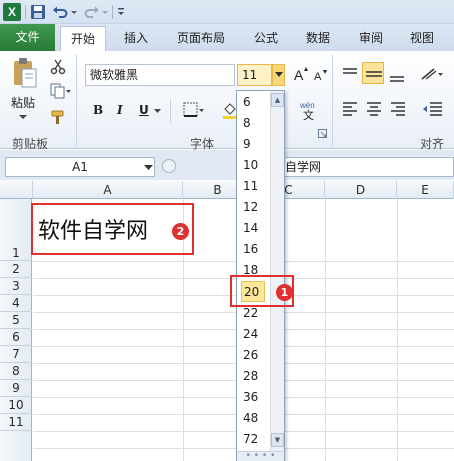 This screenshot has height=461, width=454. What do you see at coordinates (422, 38) in the screenshot?
I see `tab-view: 视图` at bounding box center [422, 38].